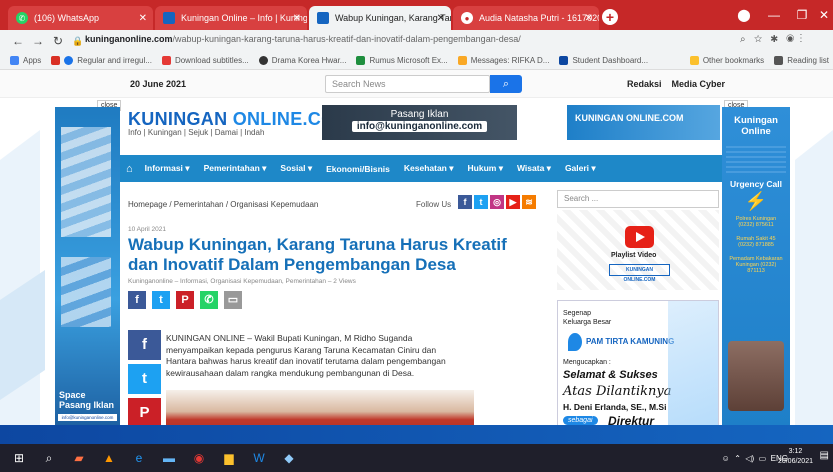  What do you see at coordinates (743, 39) in the screenshot?
I see `zoom-icon: ⌕` at bounding box center [743, 39].